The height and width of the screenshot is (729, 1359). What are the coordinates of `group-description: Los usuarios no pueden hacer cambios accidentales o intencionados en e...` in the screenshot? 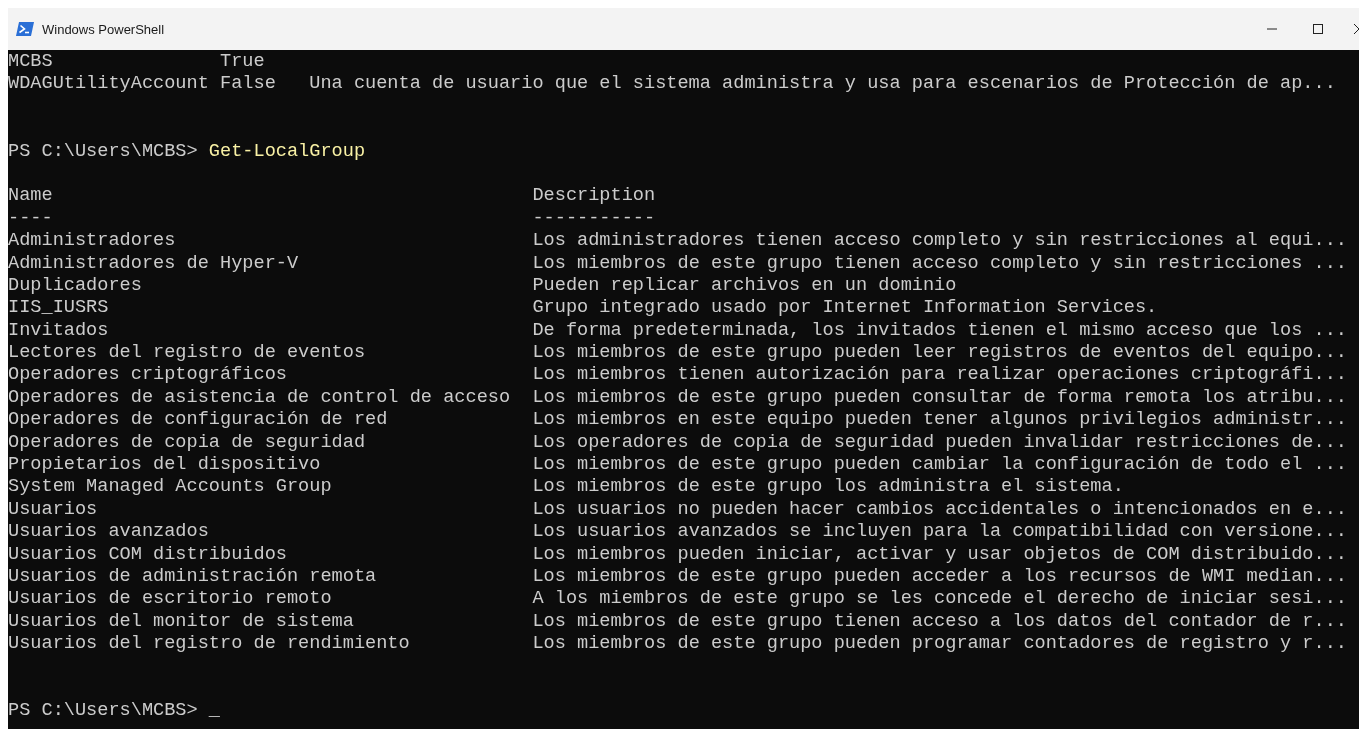 It's located at (939, 510).